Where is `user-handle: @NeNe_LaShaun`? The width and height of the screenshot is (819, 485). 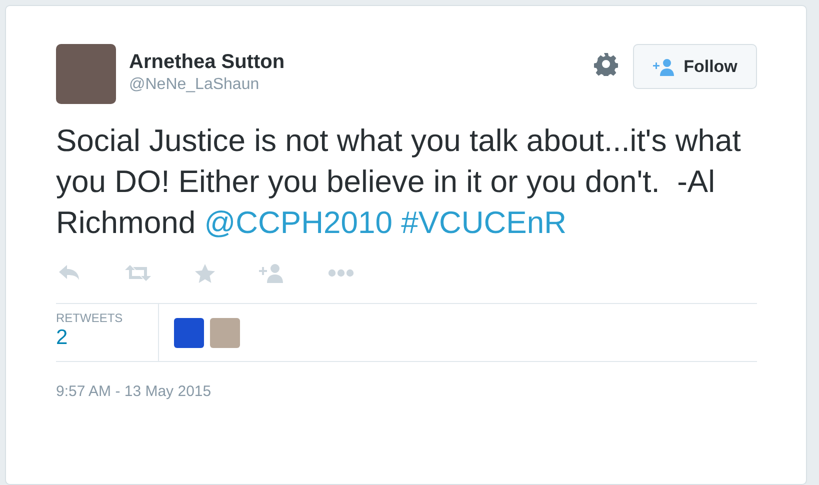 user-handle: @NeNe_LaShaun is located at coordinates (207, 85).